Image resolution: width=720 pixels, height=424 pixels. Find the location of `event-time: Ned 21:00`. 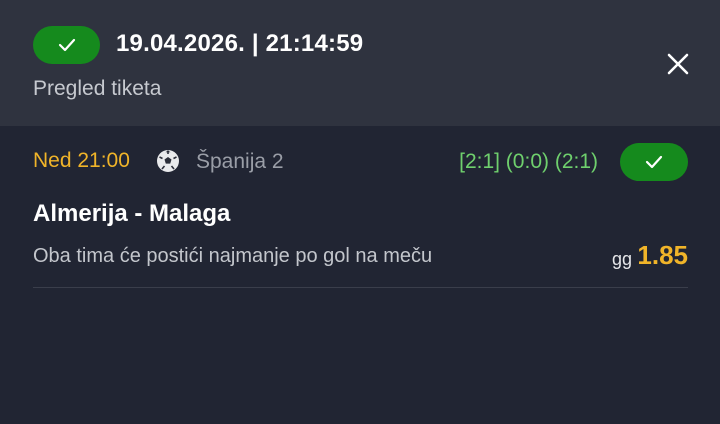

event-time: Ned 21:00 is located at coordinates (81, 160).